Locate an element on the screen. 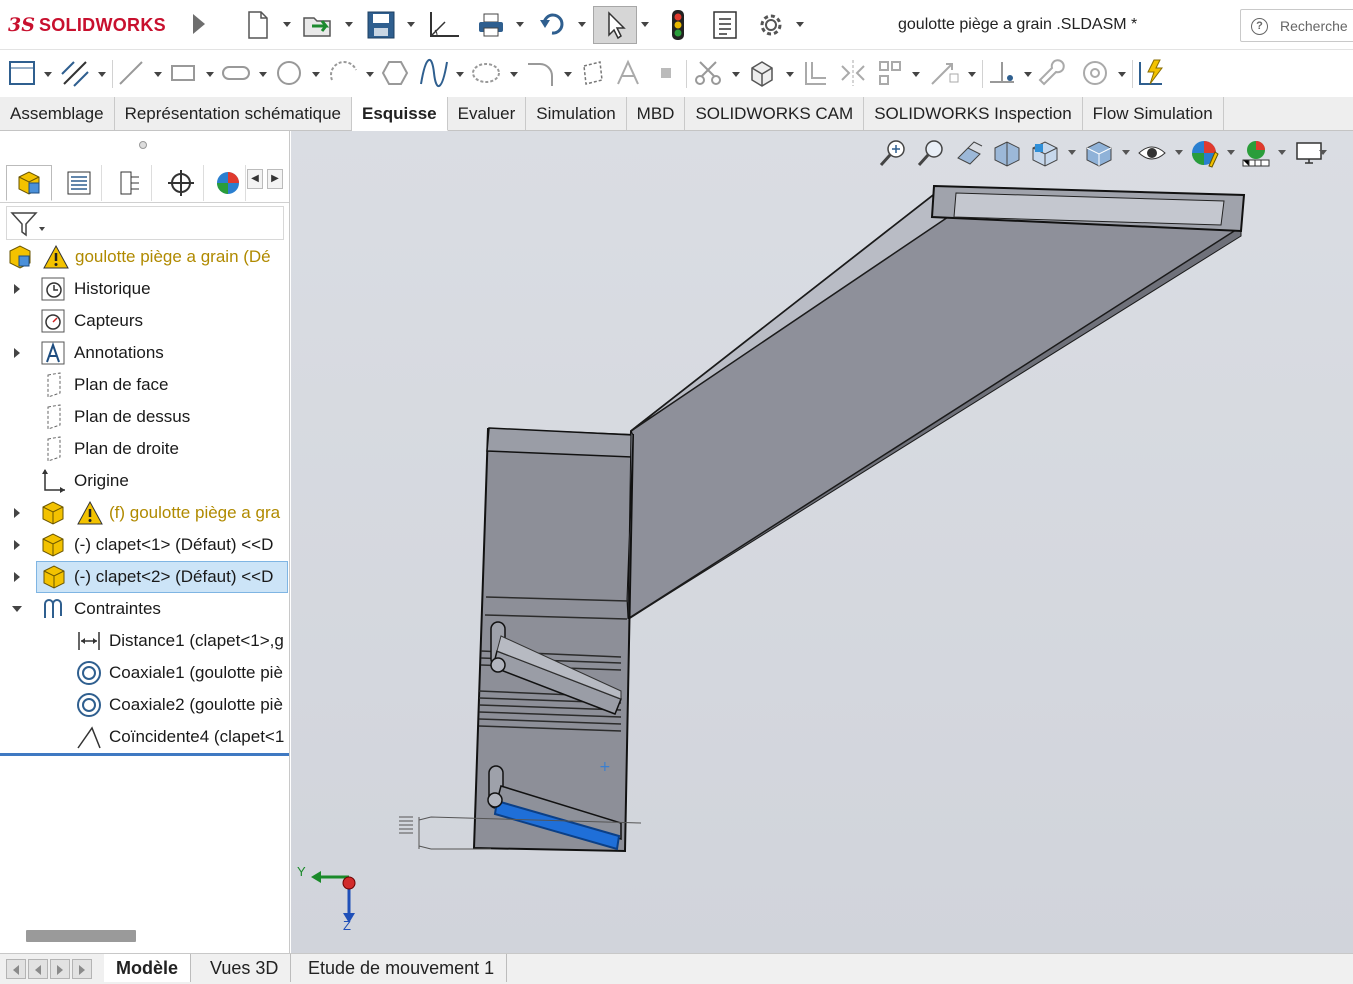  print-preview-button is located at coordinates (444, 25).